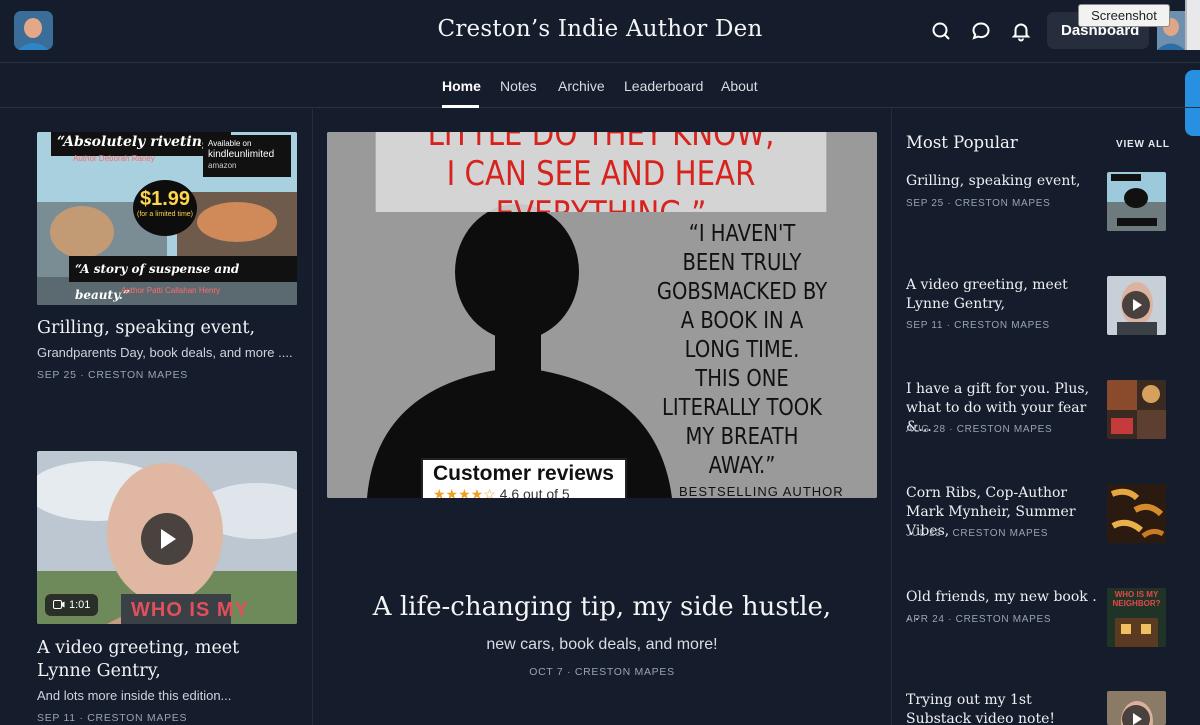  I want to click on post-video-thumbnail: WHO IS MY 1:01, so click(167, 537).